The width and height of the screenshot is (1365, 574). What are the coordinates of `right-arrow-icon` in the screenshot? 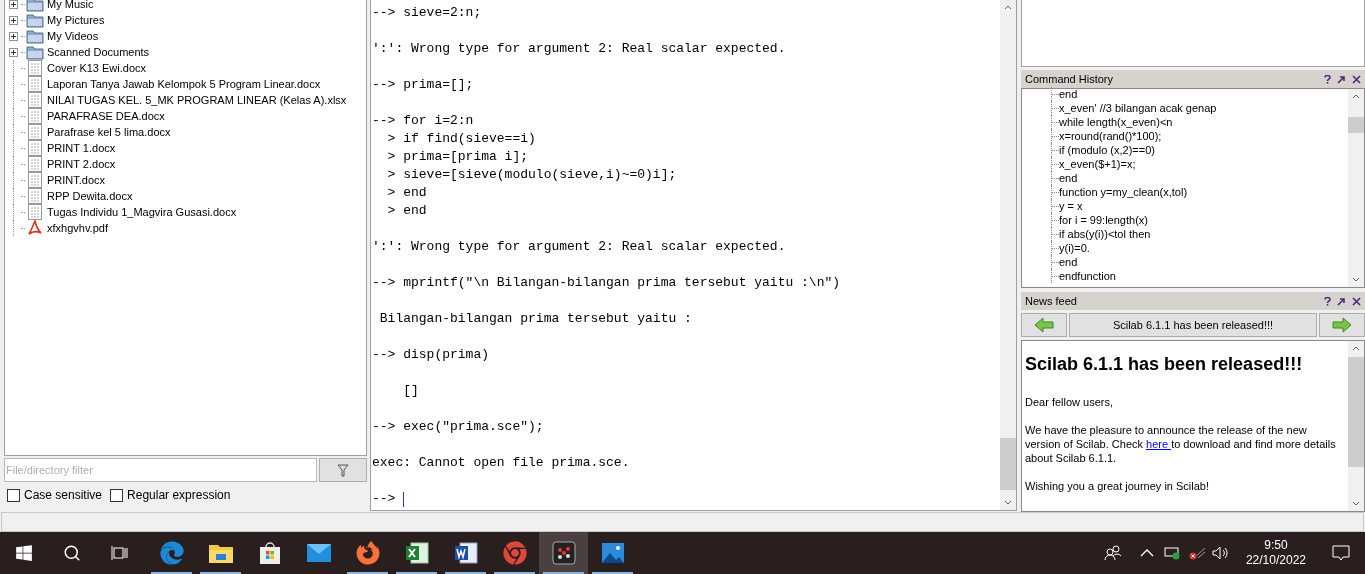 It's located at (1342, 325).